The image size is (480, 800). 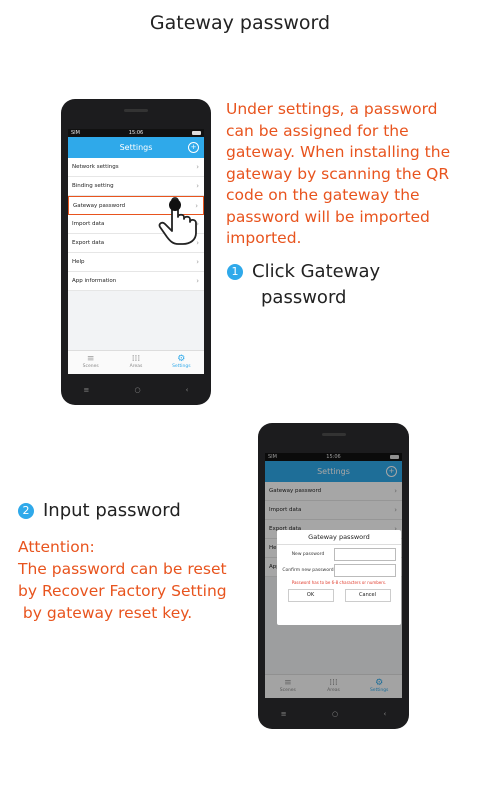 What do you see at coordinates (26, 511) in the screenshot?
I see `step-number-badge: 2` at bounding box center [26, 511].